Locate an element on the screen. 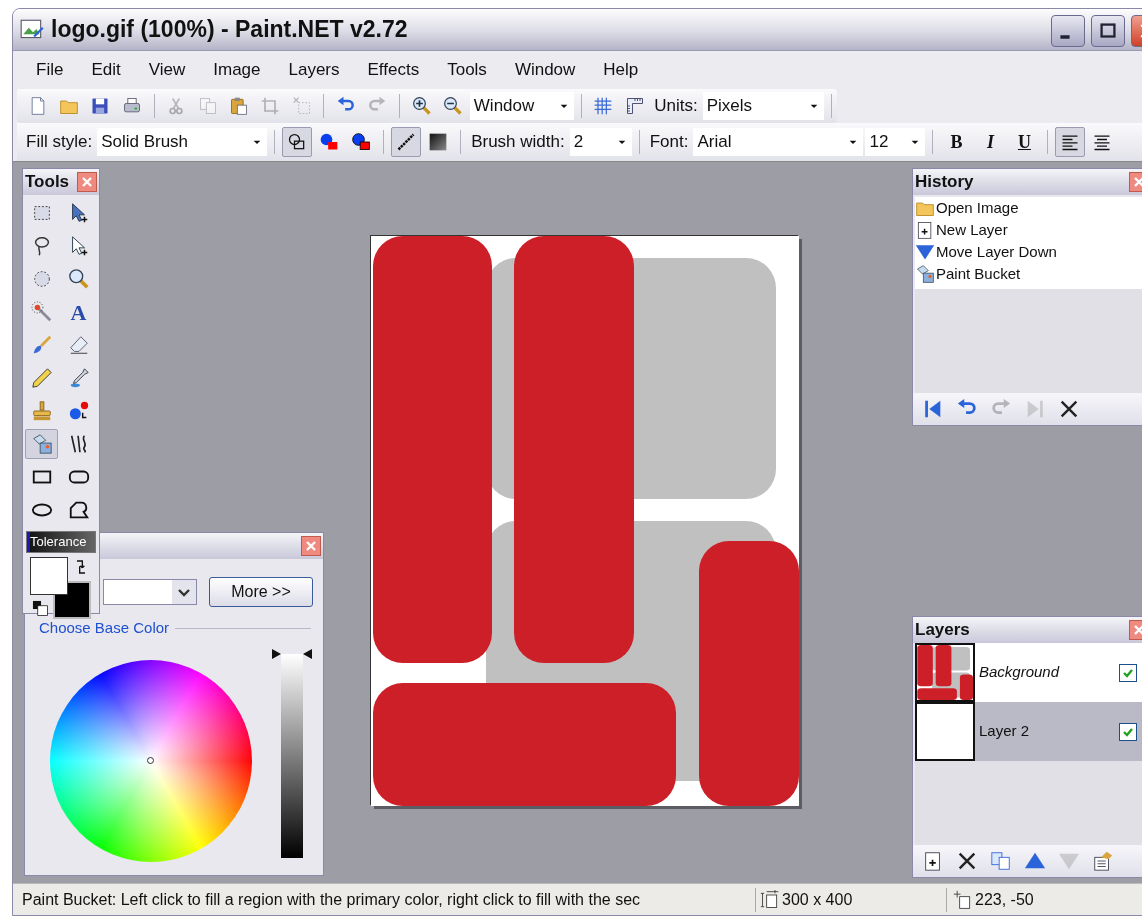  dropdown-value: 2 is located at coordinates (578, 142).